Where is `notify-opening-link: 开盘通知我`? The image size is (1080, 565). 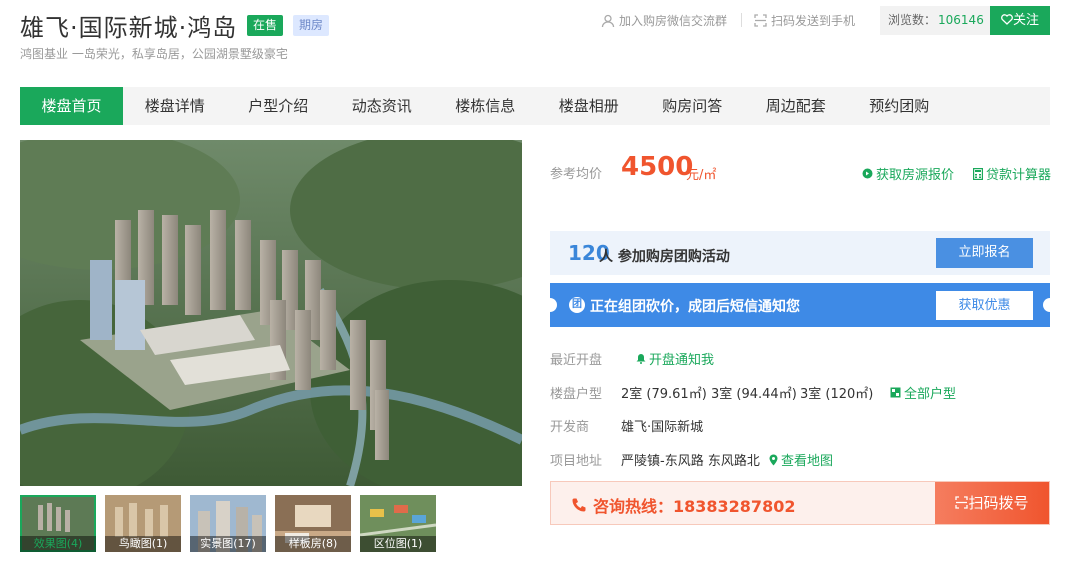 notify-opening-link: 开盘通知我 is located at coordinates (675, 358).